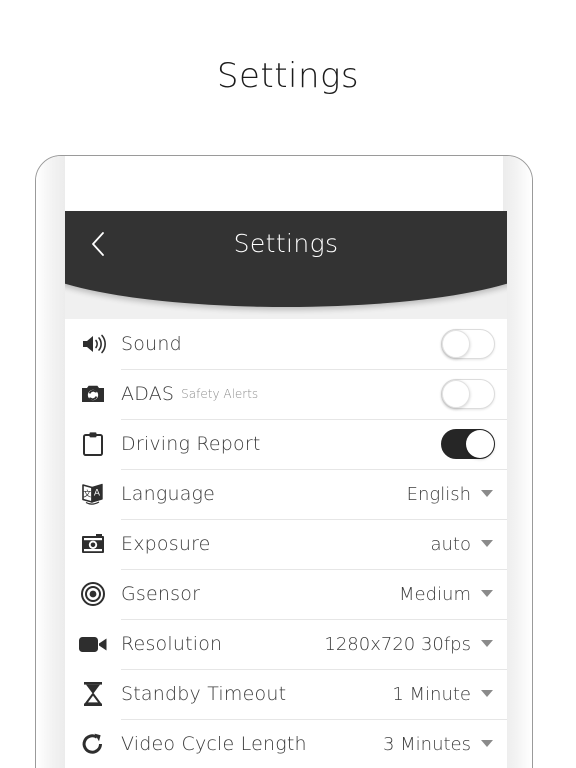  Describe the element at coordinates (286, 494) in the screenshot. I see `settings-row-language: 文 A Language English` at that location.